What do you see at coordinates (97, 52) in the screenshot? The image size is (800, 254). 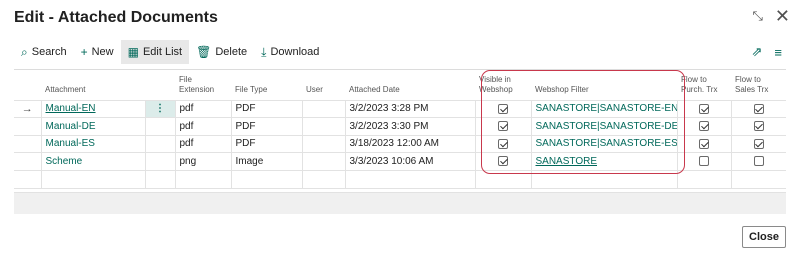 I see `new-button: + New` at bounding box center [97, 52].